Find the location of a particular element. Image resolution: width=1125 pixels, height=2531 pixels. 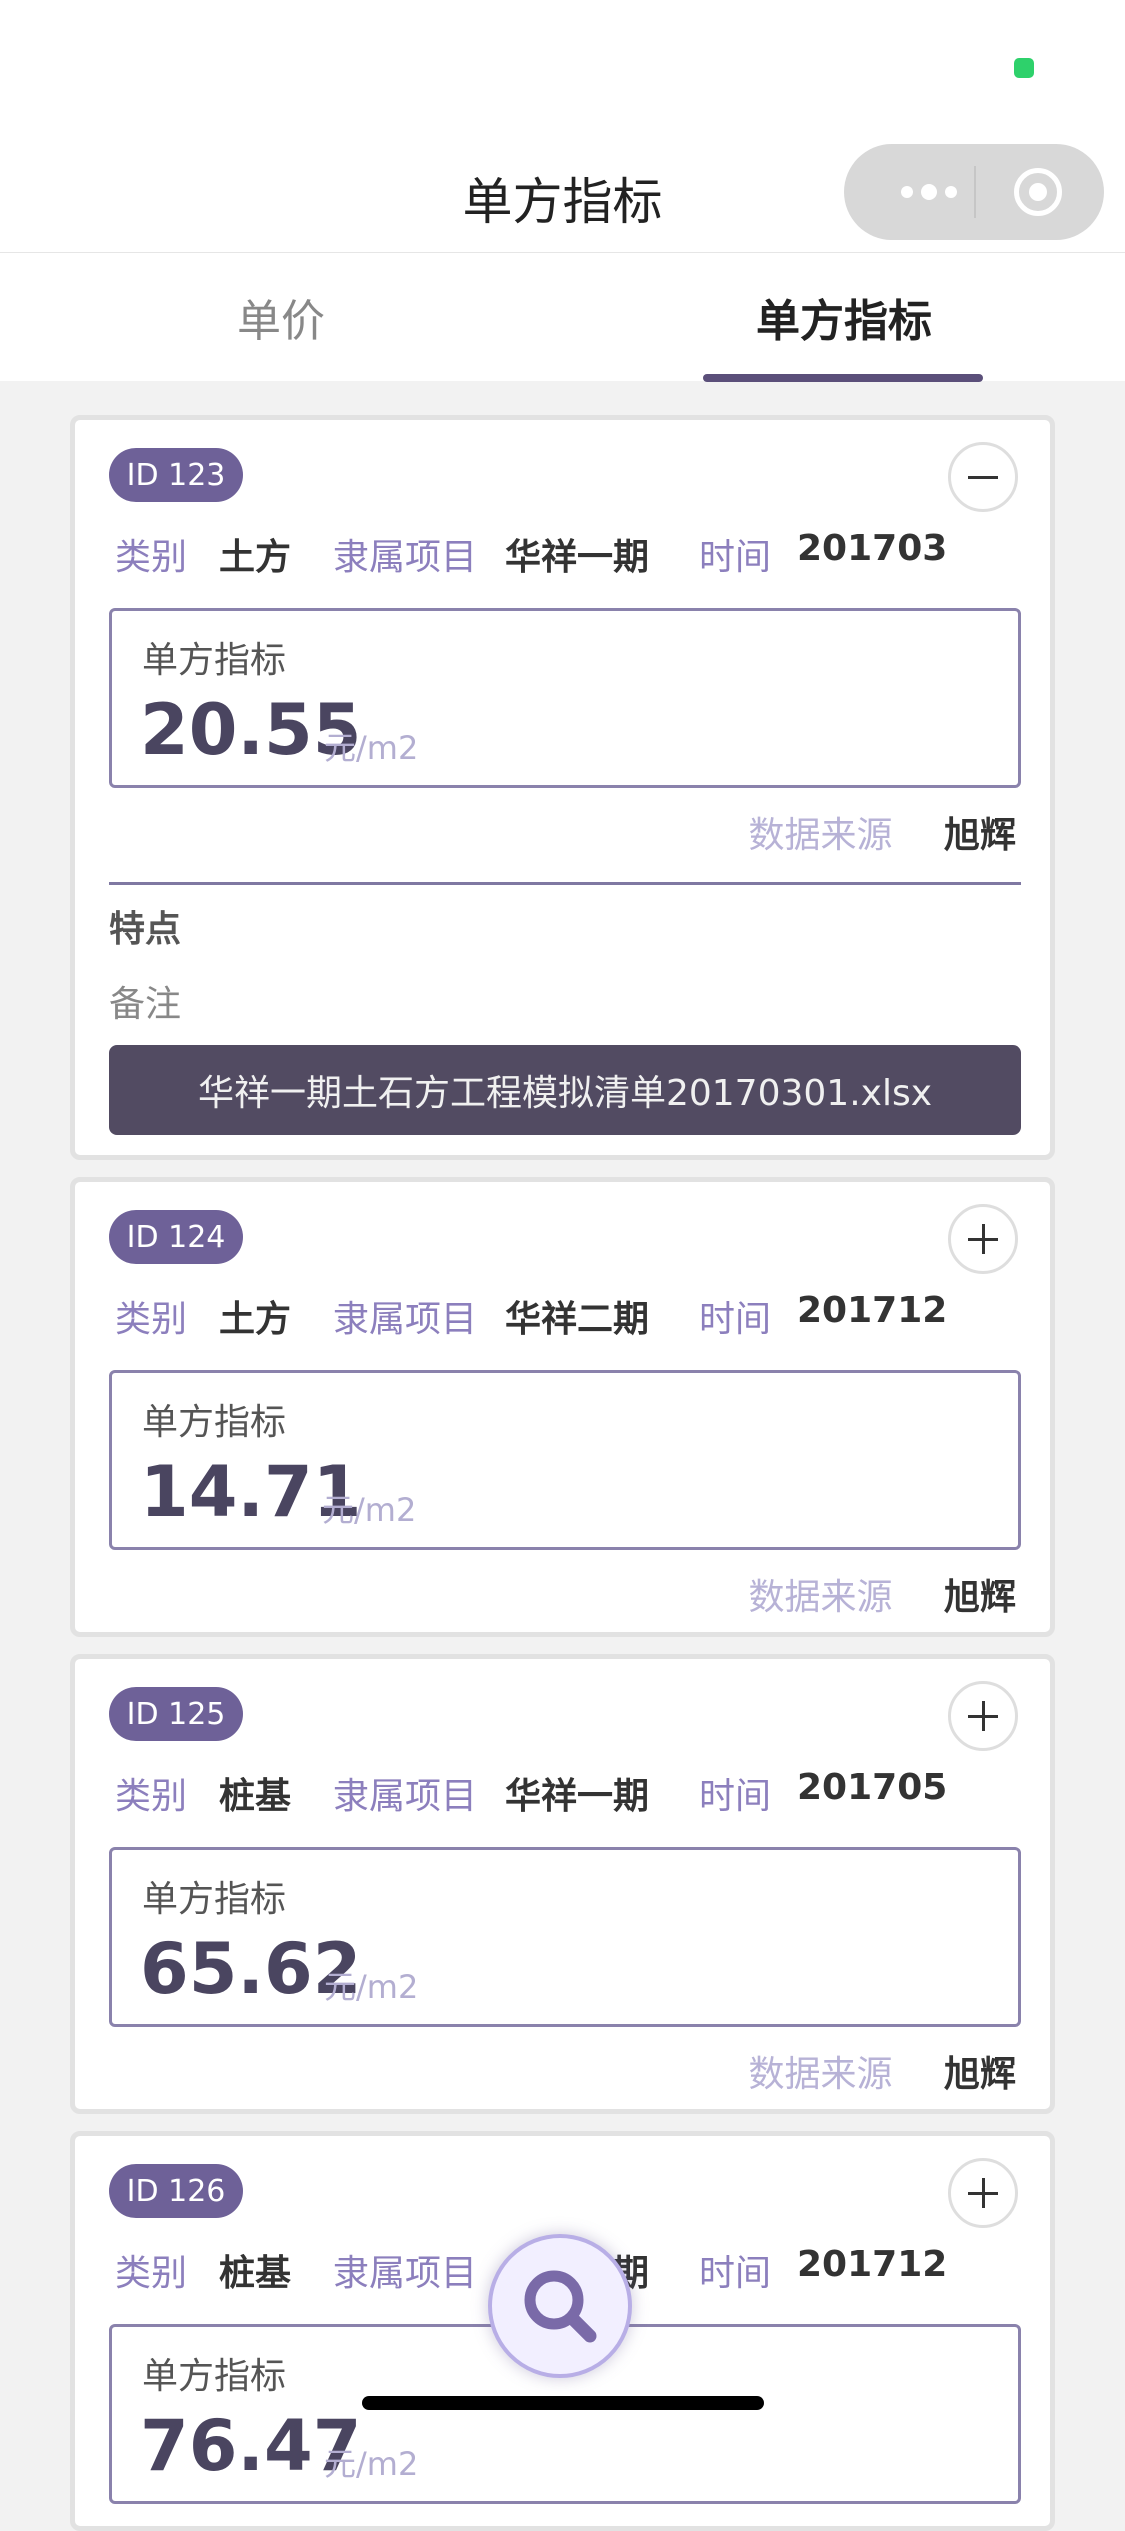

more-icon is located at coordinates (929, 192).